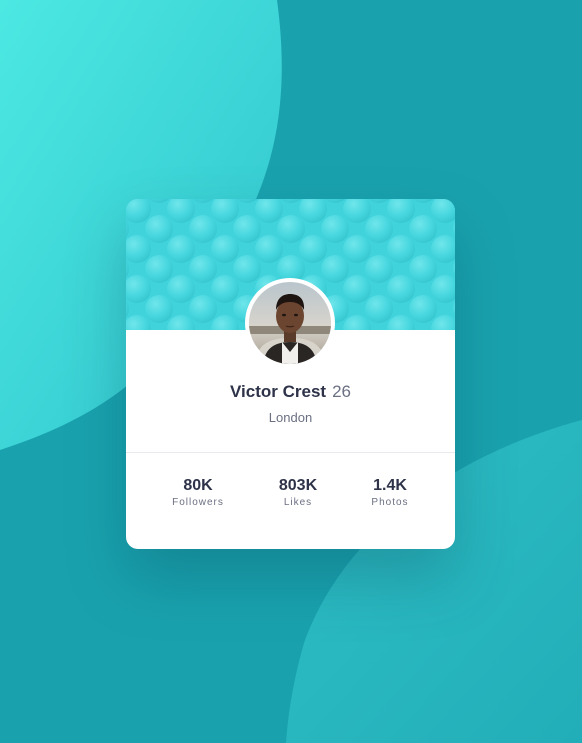 The height and width of the screenshot is (743, 582). I want to click on stat-followers: 80K Followers, so click(198, 492).